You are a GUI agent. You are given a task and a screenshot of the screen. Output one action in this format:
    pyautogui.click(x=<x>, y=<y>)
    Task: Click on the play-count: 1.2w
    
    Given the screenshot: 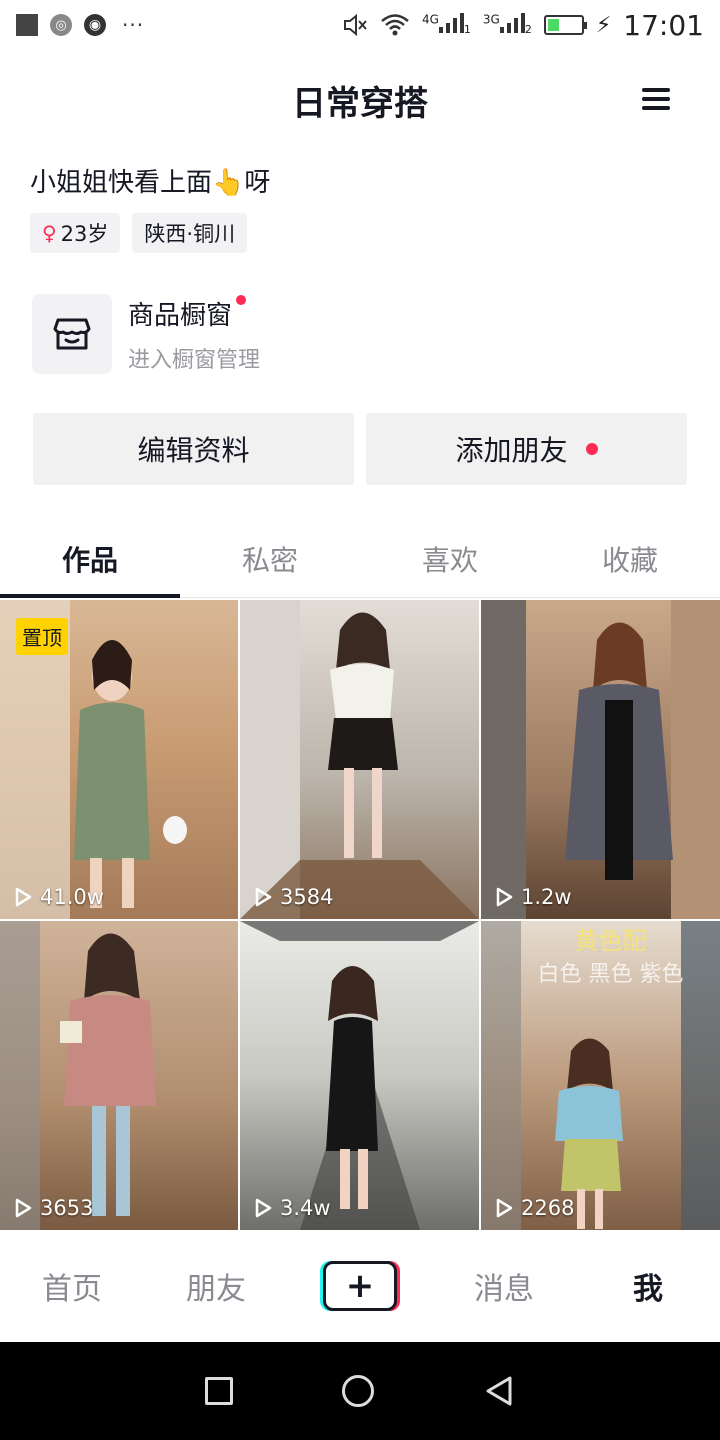 What is the action you would take?
    pyautogui.click(x=532, y=897)
    